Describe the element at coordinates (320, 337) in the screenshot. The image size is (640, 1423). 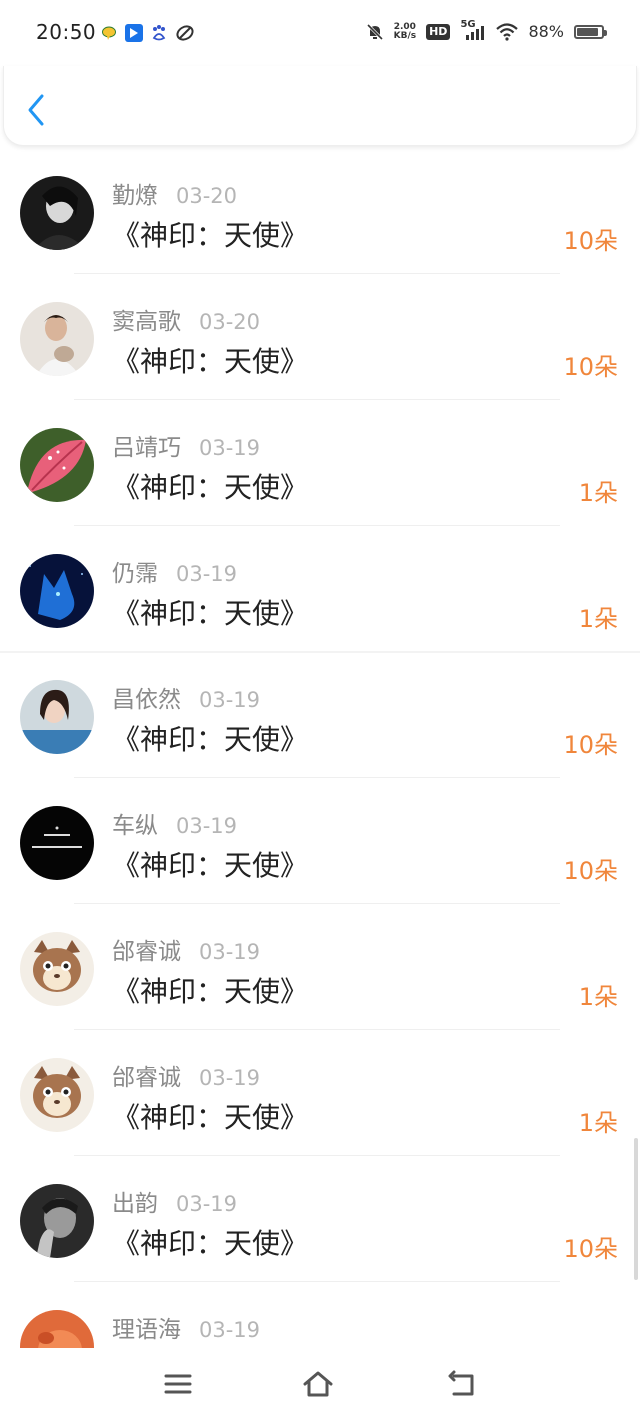
I see `list-item: 窦高歌 03-20 《神印：天使》 10朵` at that location.